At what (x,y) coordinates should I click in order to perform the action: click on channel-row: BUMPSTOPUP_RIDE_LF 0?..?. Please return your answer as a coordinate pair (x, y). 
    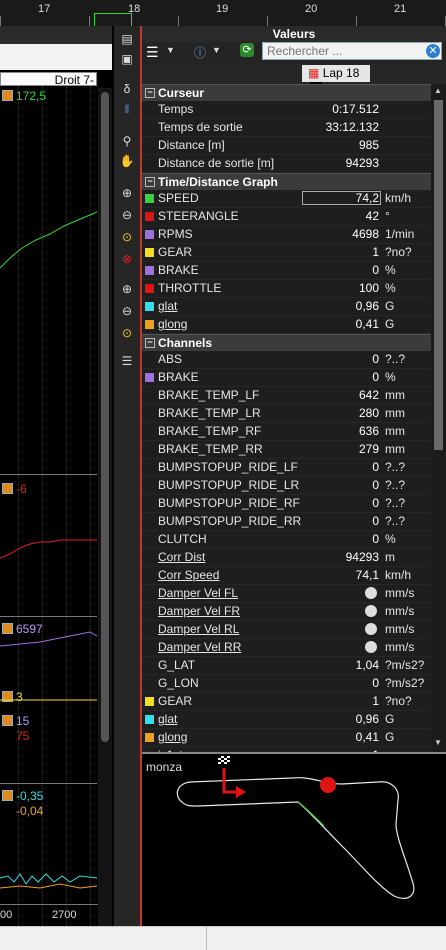
    Looking at the image, I should click on (286, 468).